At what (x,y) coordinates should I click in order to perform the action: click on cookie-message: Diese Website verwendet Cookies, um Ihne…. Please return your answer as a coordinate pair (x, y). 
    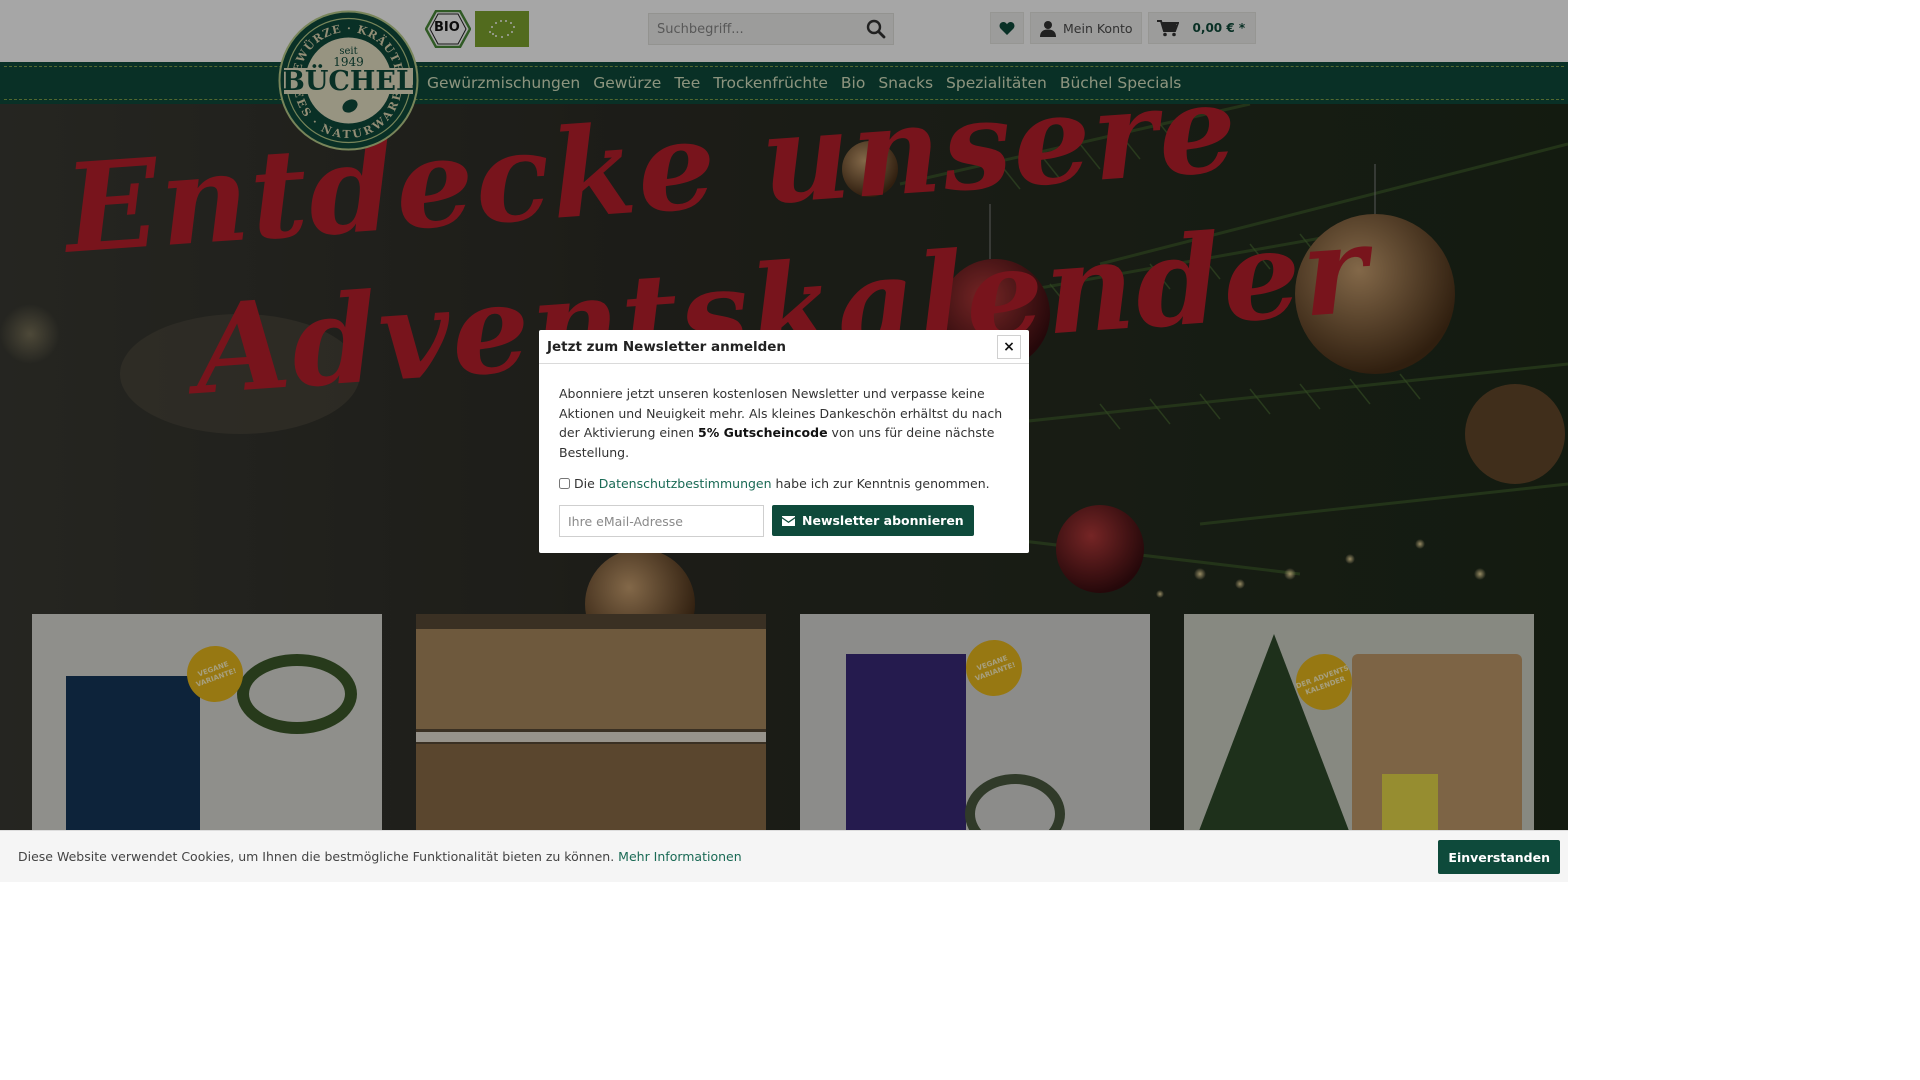
    Looking at the image, I should click on (380, 856).